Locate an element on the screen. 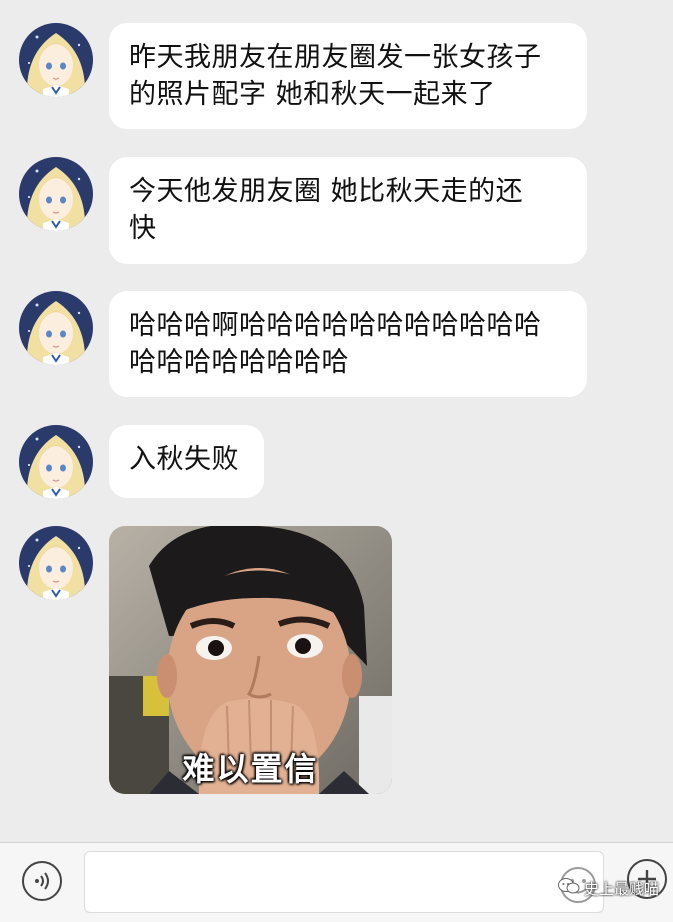  watermark: 史上最贱喵 is located at coordinates (608, 888).